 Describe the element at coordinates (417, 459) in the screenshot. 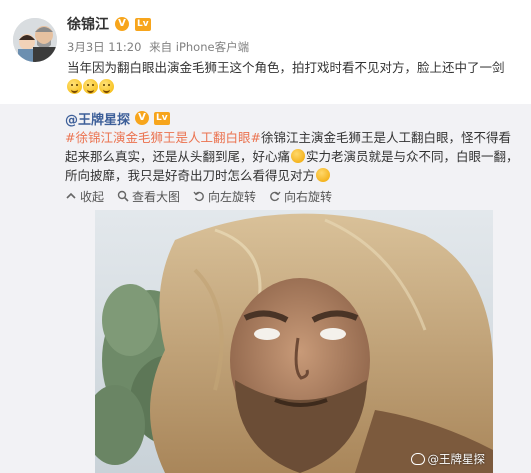

I see `weibo-logo-icon` at that location.